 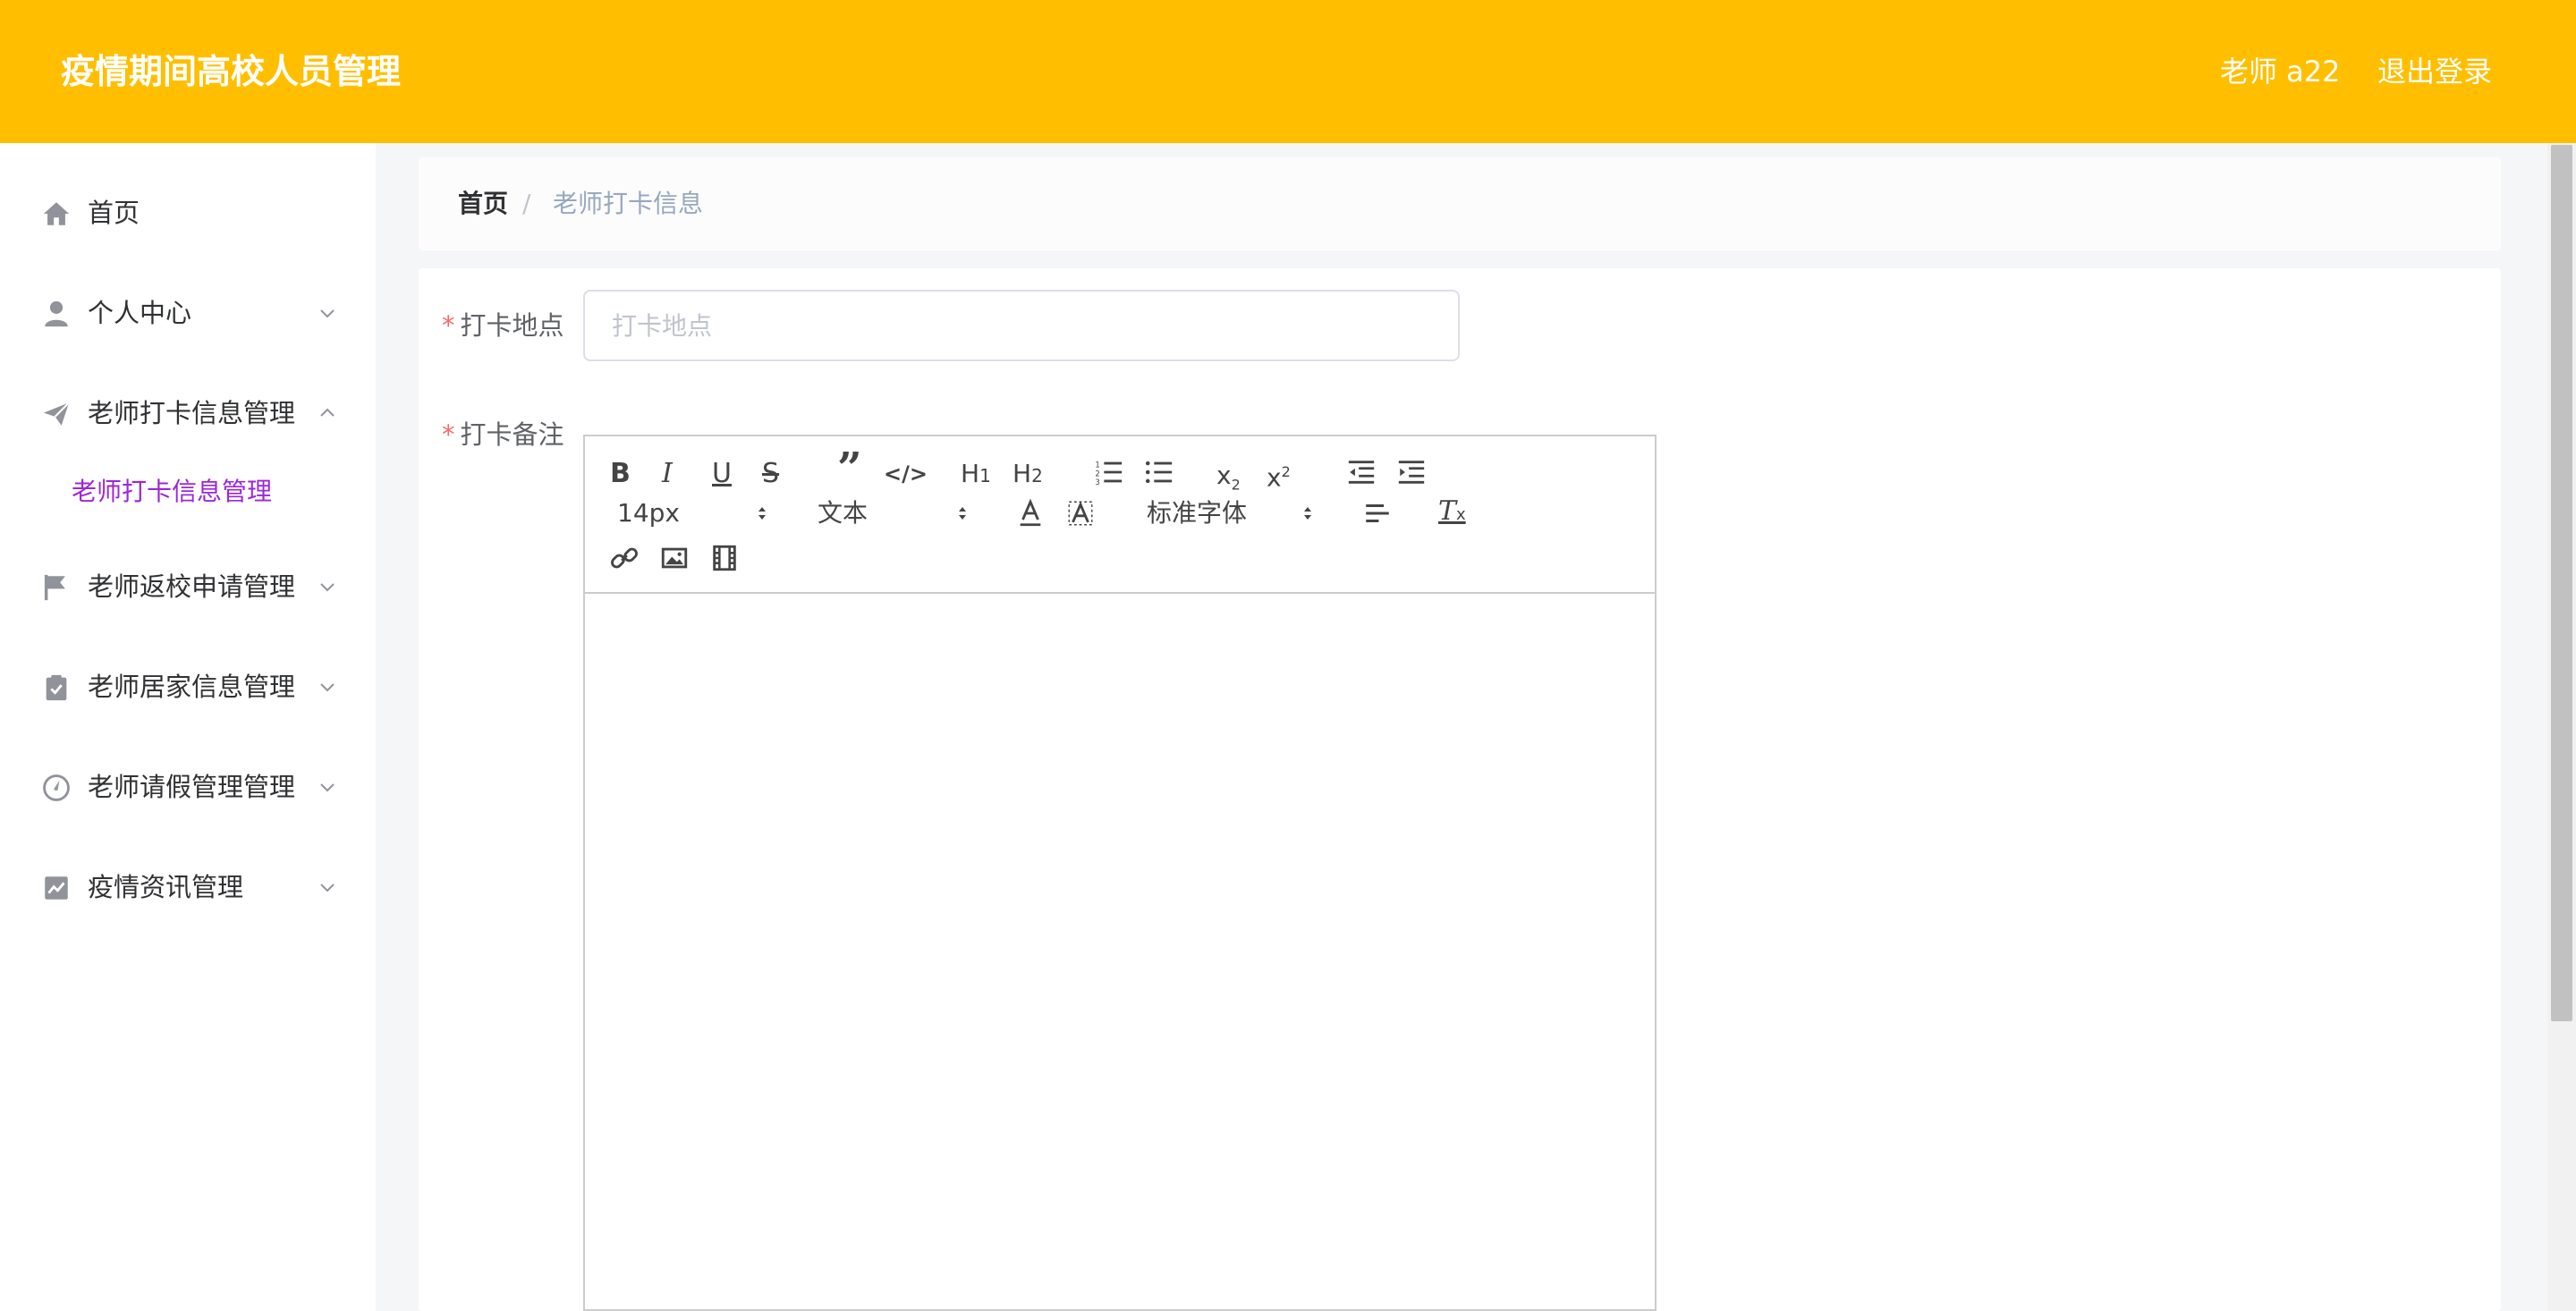 I want to click on strike-icon: S, so click(x=770, y=474).